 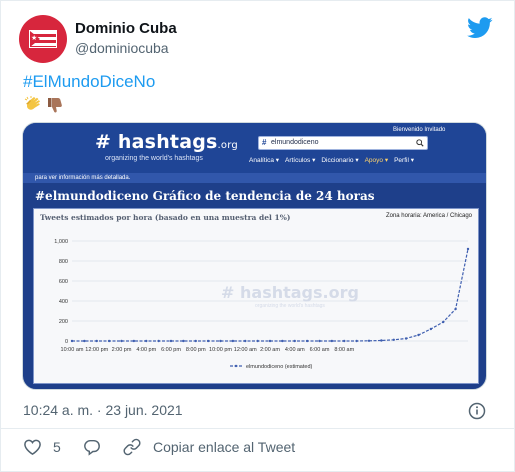 What do you see at coordinates (196, 350) in the screenshot?
I see `x-tick-label: 8:00 pm` at bounding box center [196, 350].